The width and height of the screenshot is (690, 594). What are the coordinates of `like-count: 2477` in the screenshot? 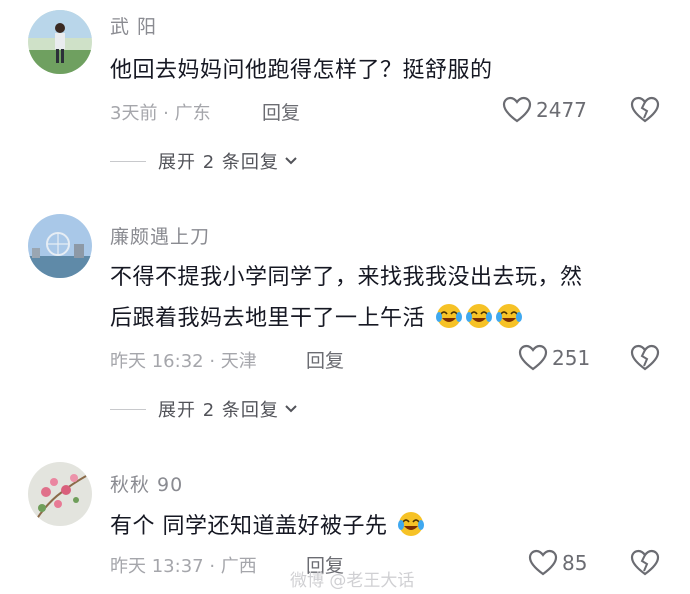 It's located at (561, 110).